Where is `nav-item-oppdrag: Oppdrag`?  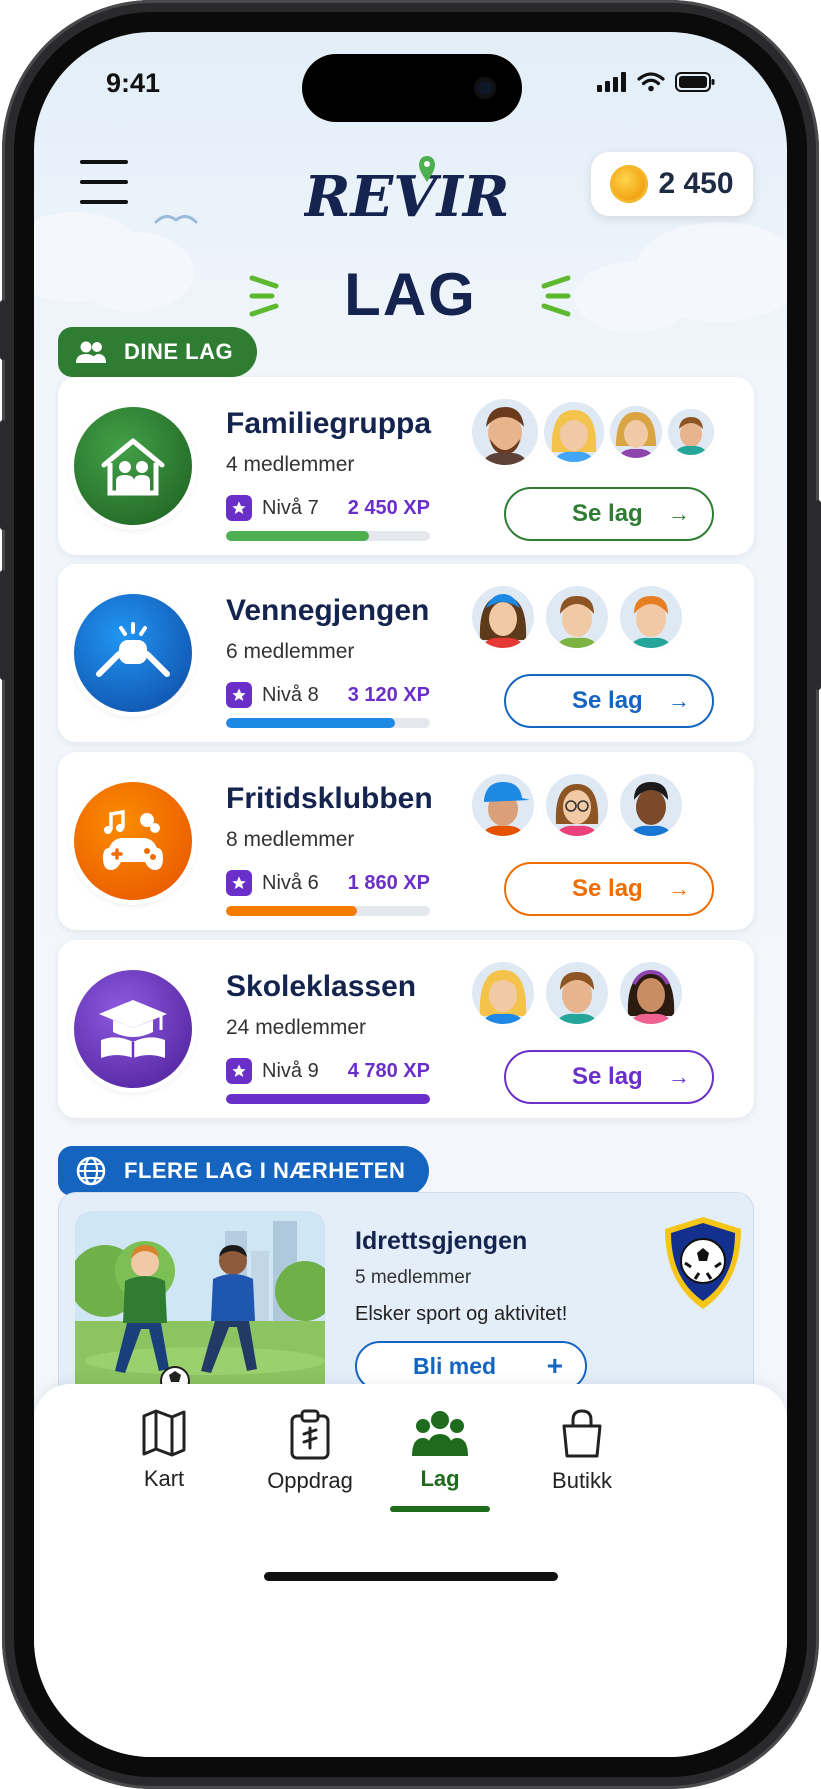
nav-item-oppdrag: Oppdrag is located at coordinates (310, 1451).